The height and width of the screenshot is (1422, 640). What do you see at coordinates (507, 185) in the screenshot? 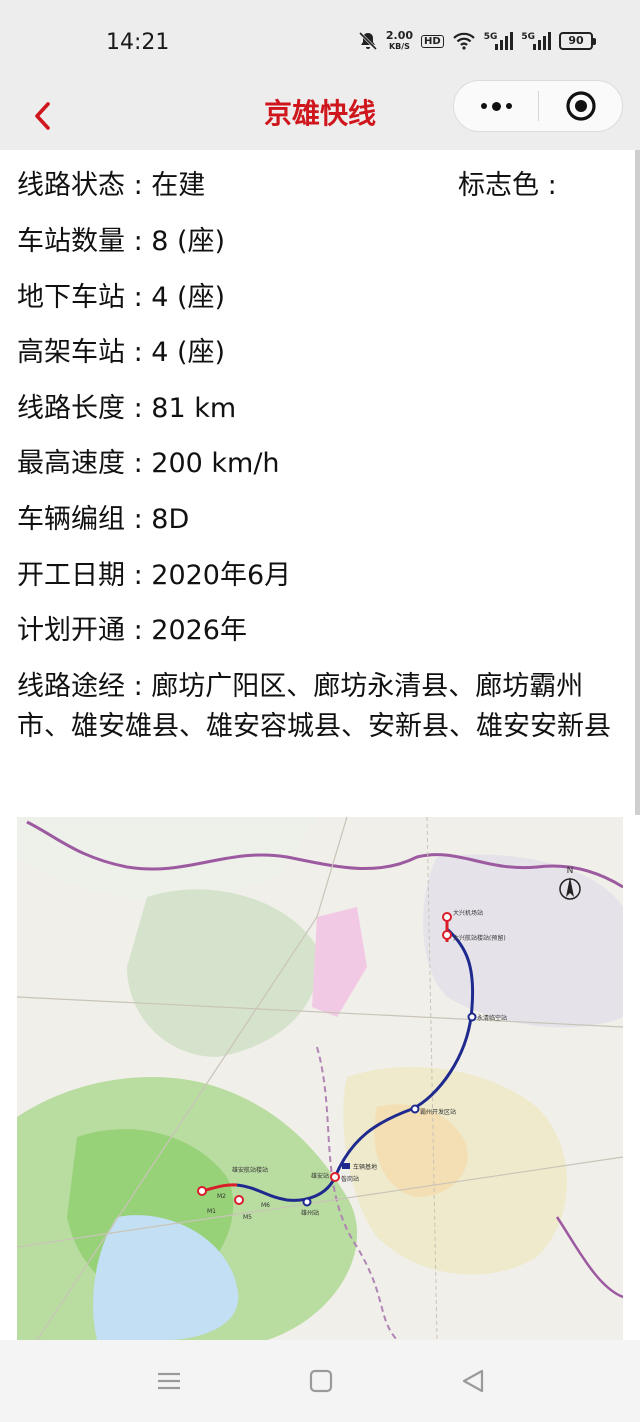
I see `logo-color-label: 标志色 :` at bounding box center [507, 185].